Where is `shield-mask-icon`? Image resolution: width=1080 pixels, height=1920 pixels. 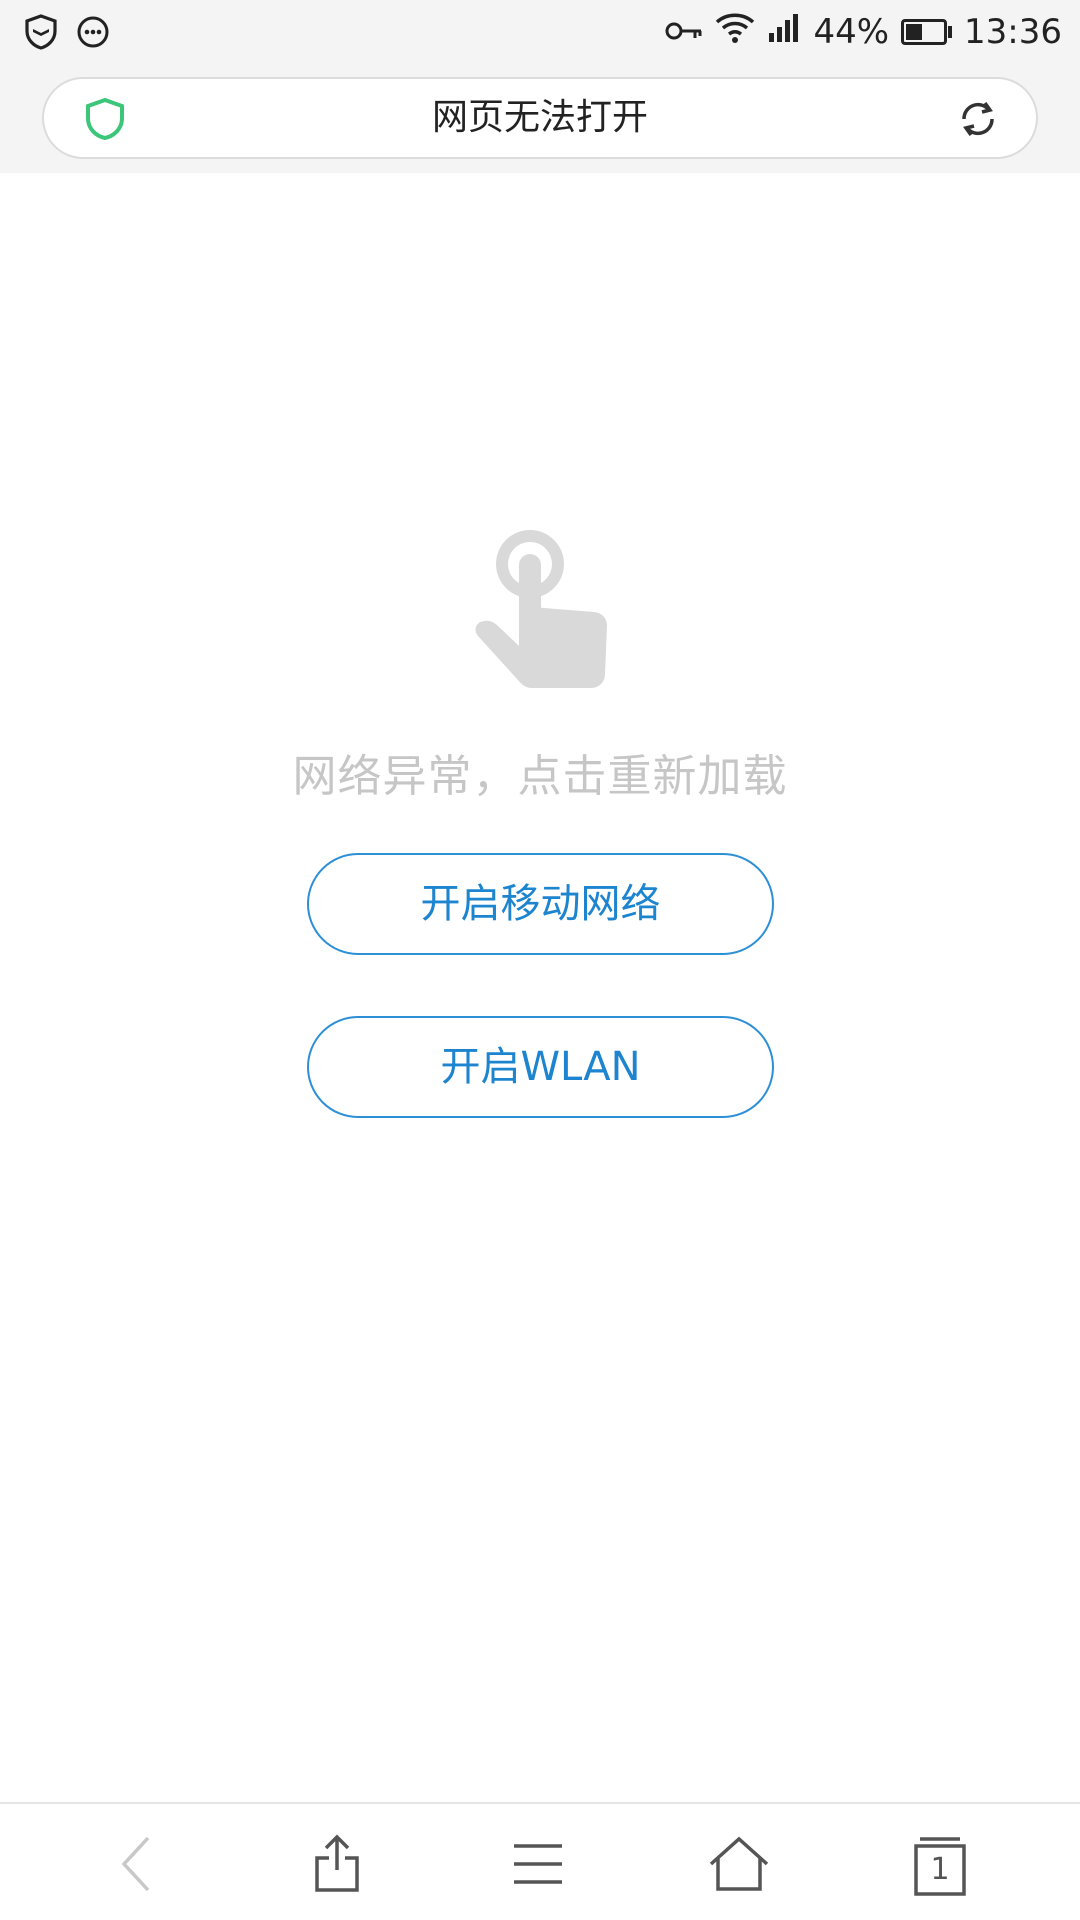
shield-mask-icon is located at coordinates (41, 34).